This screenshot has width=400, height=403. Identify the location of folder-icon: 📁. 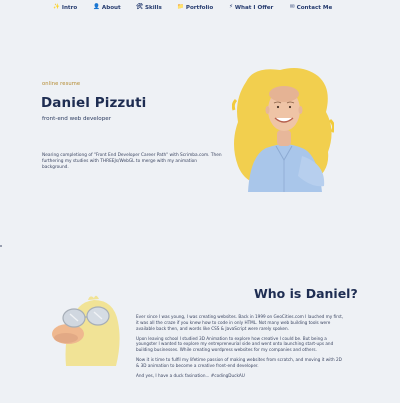
(180, 7).